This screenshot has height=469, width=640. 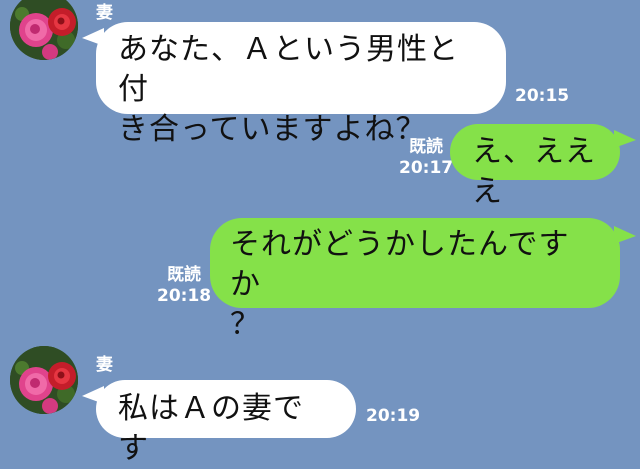 I want to click on message-time: 20:15, so click(x=542, y=96).